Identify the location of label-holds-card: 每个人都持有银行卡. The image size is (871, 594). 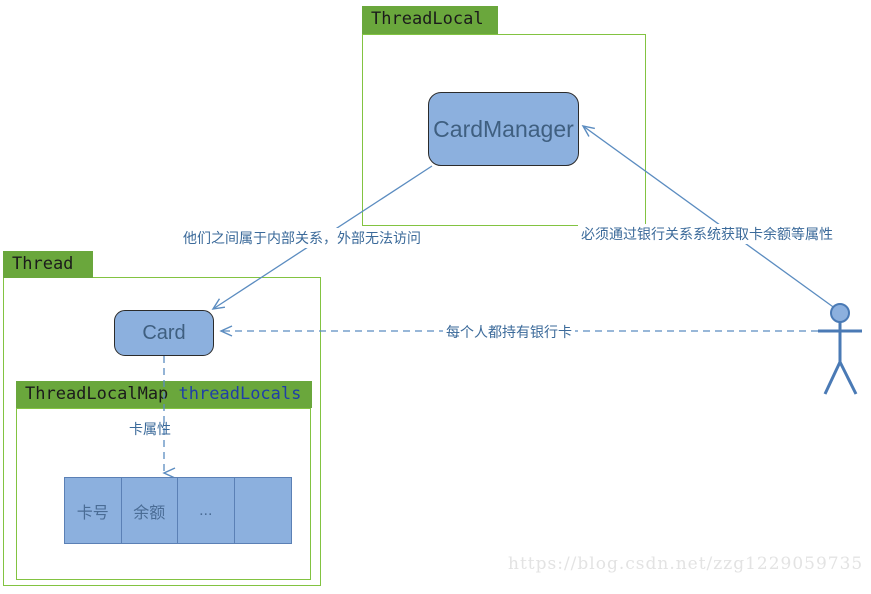
(509, 332).